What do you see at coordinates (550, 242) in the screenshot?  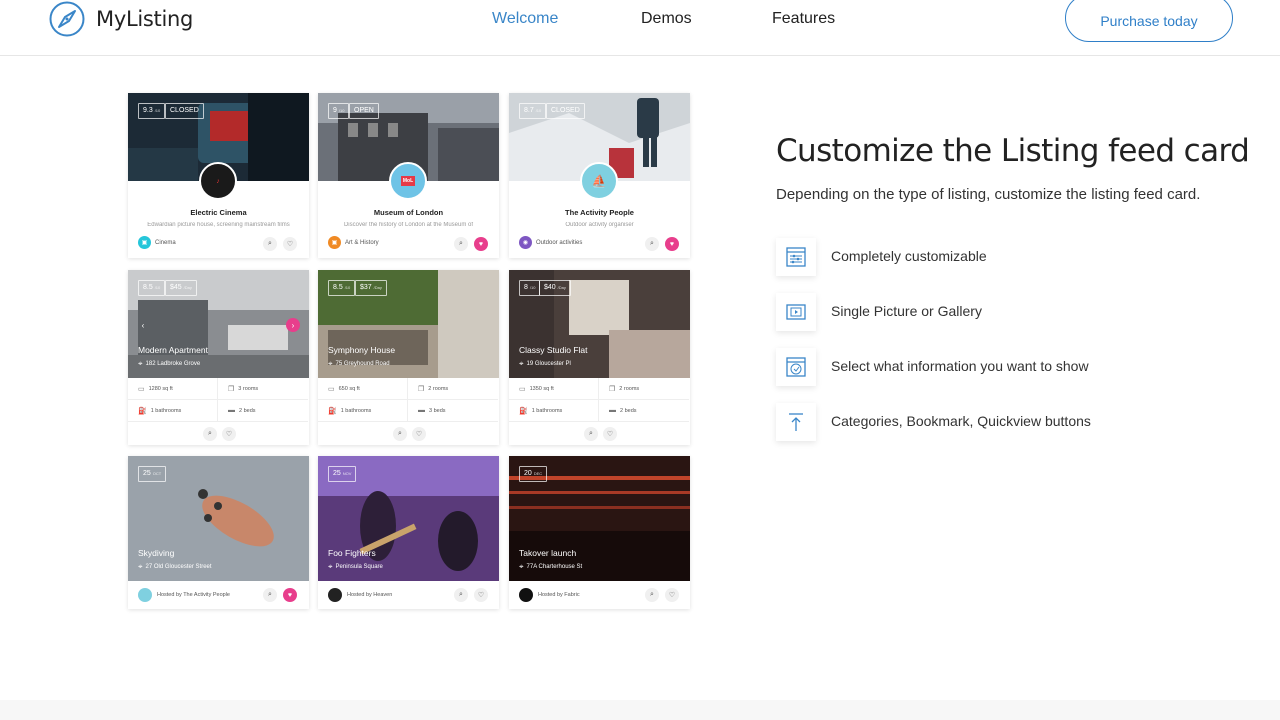 I see `category-chip: ◉ Outdoor activities` at bounding box center [550, 242].